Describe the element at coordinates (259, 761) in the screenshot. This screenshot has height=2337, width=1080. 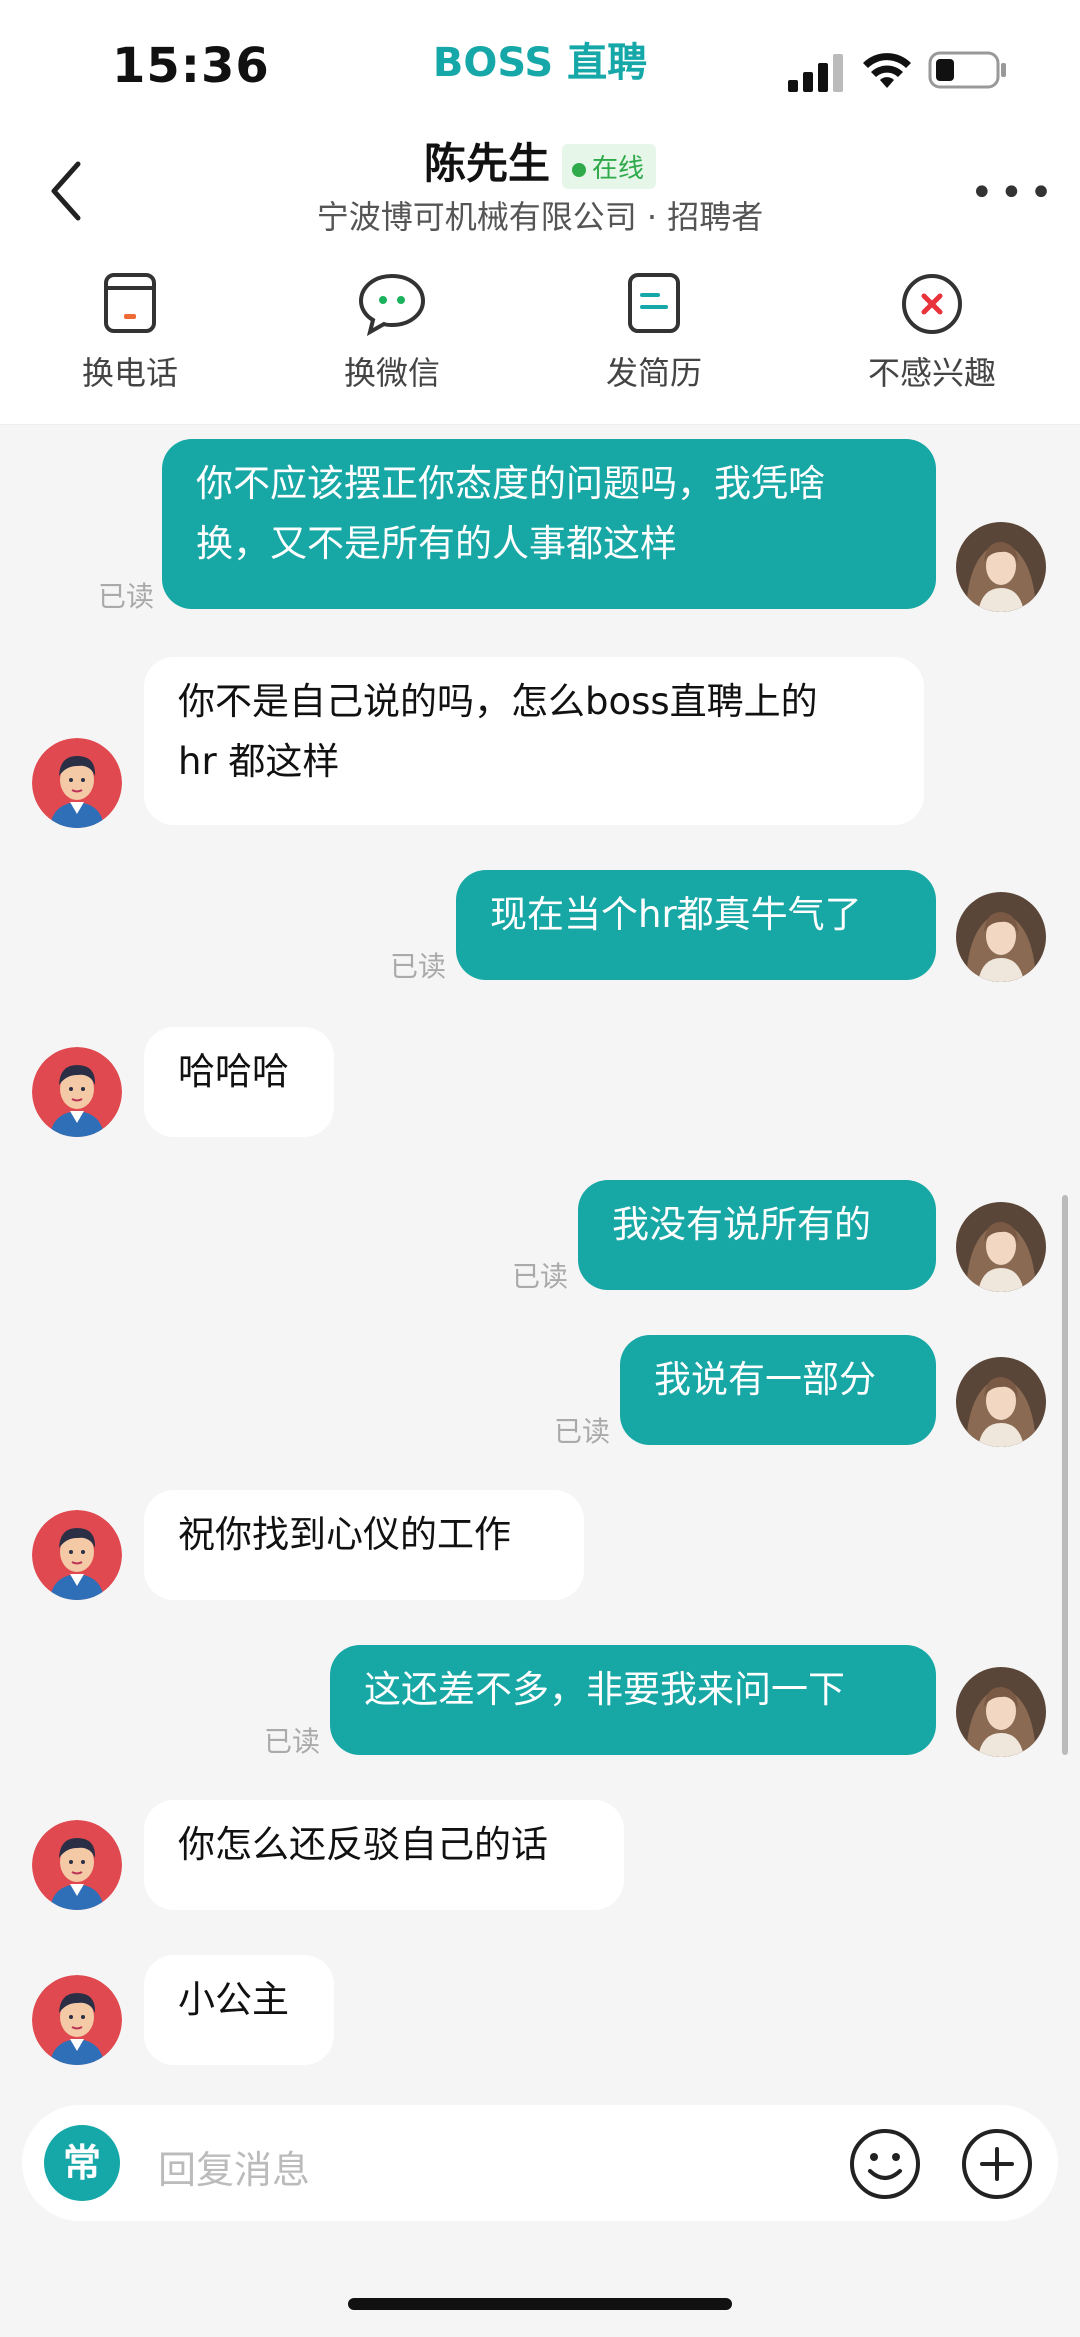
I see `message-line: hr 都这样` at that location.